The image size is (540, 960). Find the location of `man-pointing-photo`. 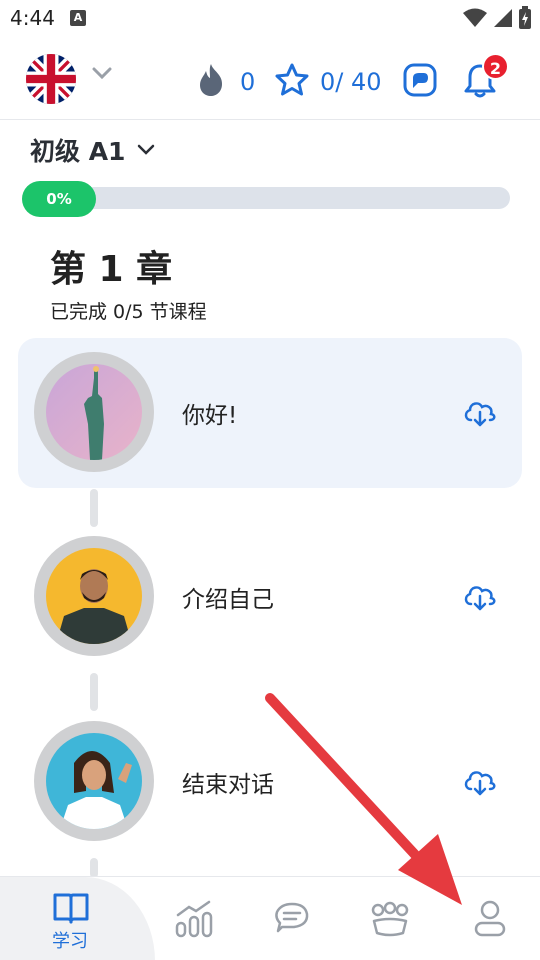

man-pointing-photo is located at coordinates (94, 596).